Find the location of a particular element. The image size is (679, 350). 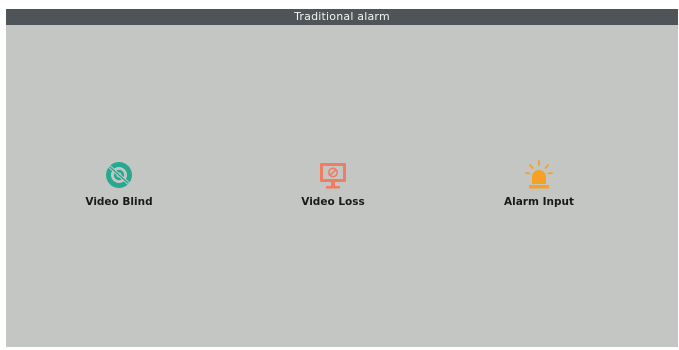

alarm-input-button: Alarm Input is located at coordinates (539, 187).